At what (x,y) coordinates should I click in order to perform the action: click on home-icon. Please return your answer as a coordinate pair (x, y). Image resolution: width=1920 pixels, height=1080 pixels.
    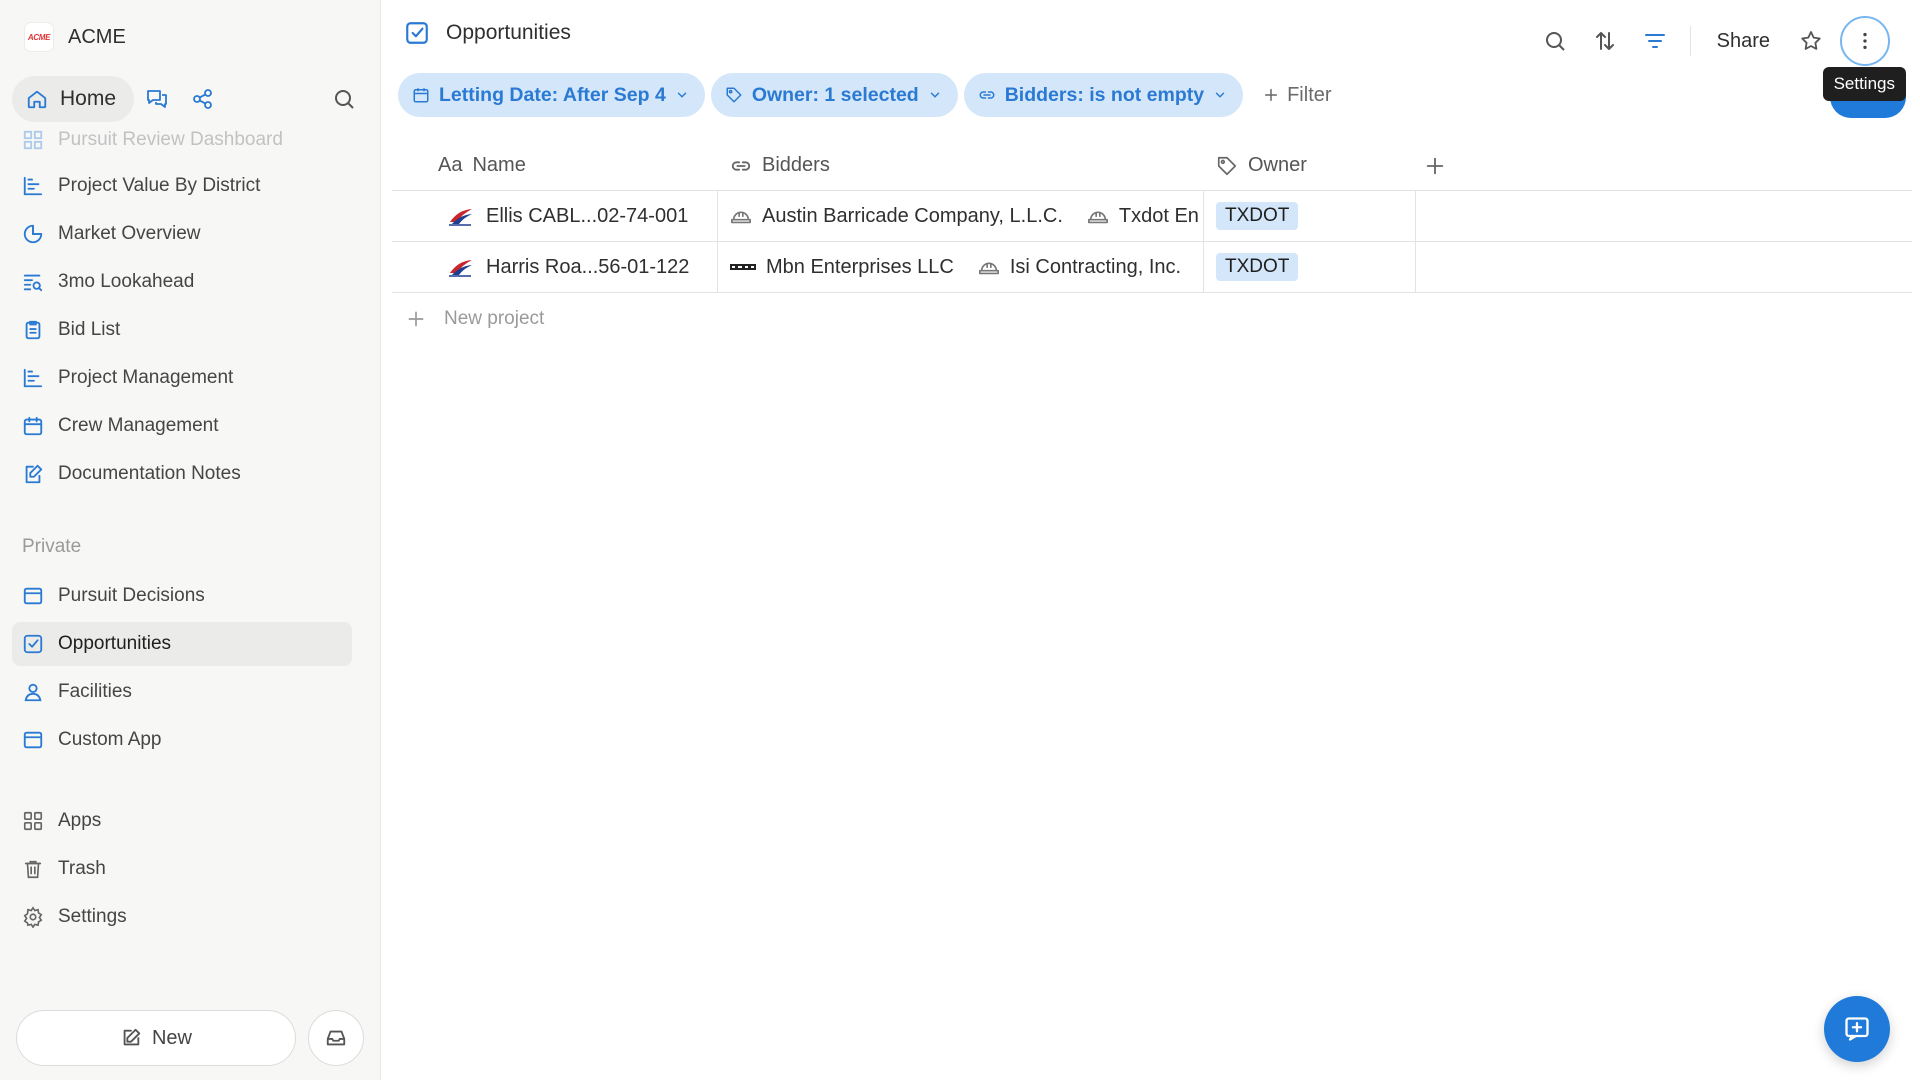
    Looking at the image, I should click on (37, 99).